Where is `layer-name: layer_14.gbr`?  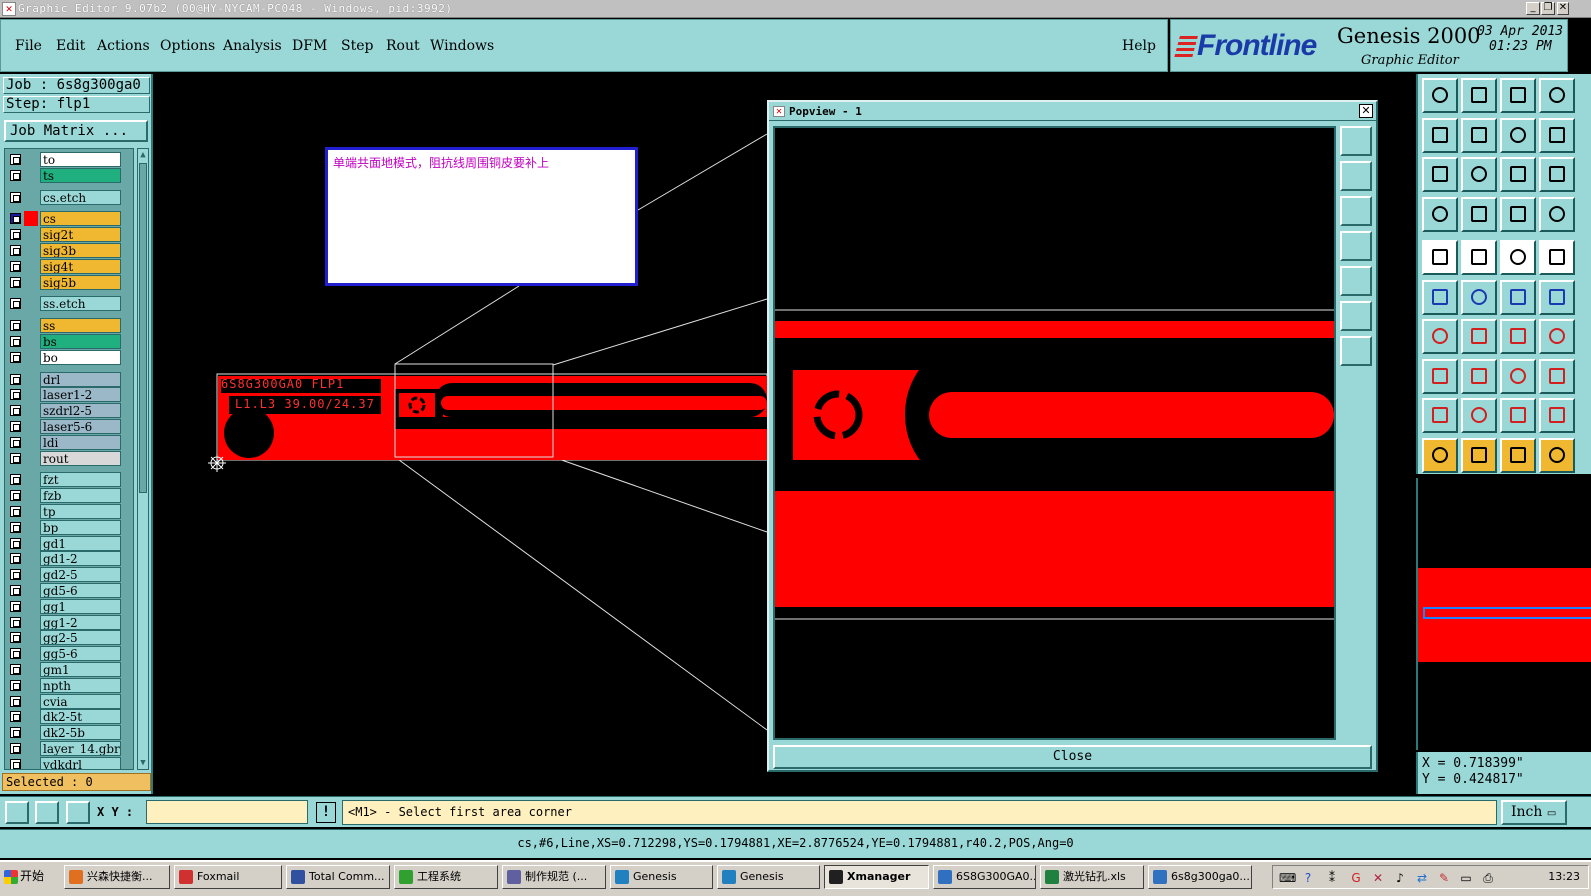 layer-name: layer_14.gbr is located at coordinates (80, 748).